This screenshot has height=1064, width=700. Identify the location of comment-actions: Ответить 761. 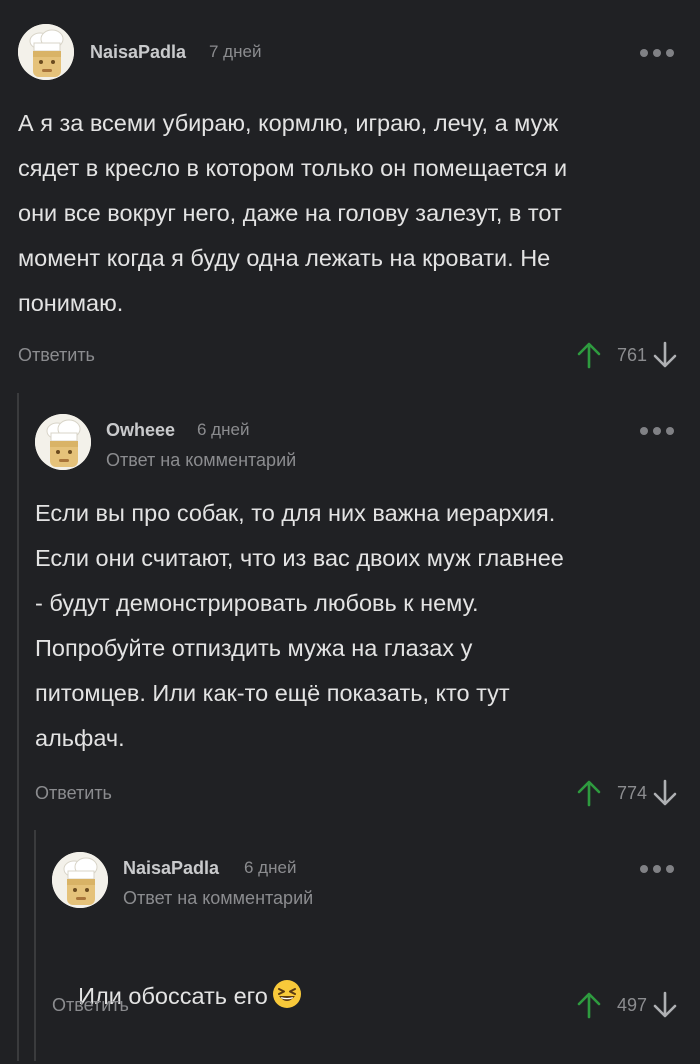
(359, 355).